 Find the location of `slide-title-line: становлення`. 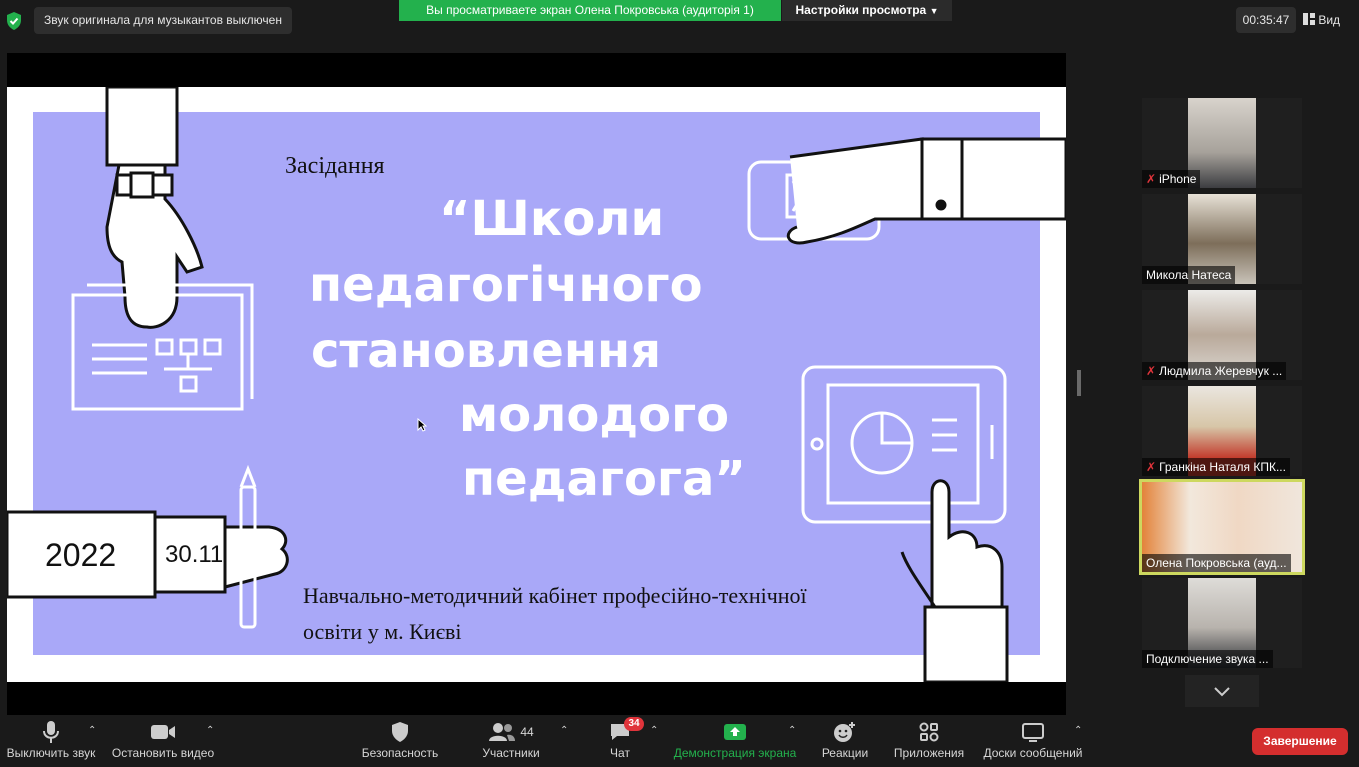

slide-title-line: становлення is located at coordinates (486, 351).